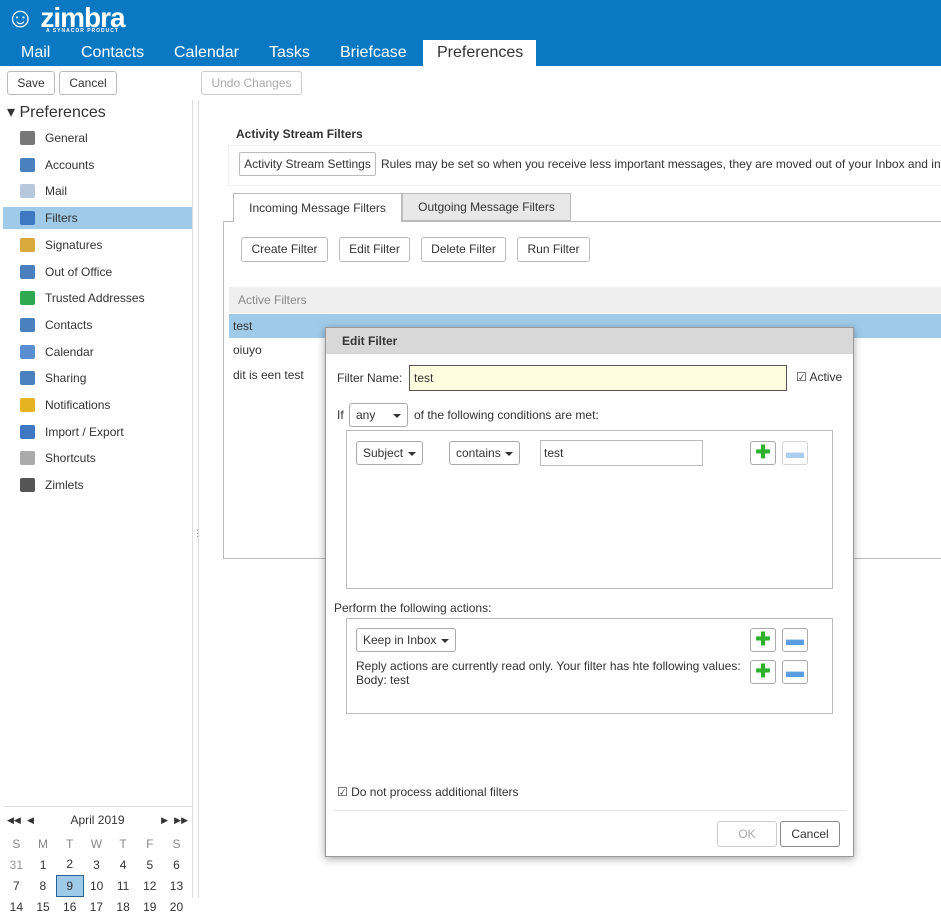  Describe the element at coordinates (506, 415) in the screenshot. I see `conditions-text: of the following conditions are met:` at that location.